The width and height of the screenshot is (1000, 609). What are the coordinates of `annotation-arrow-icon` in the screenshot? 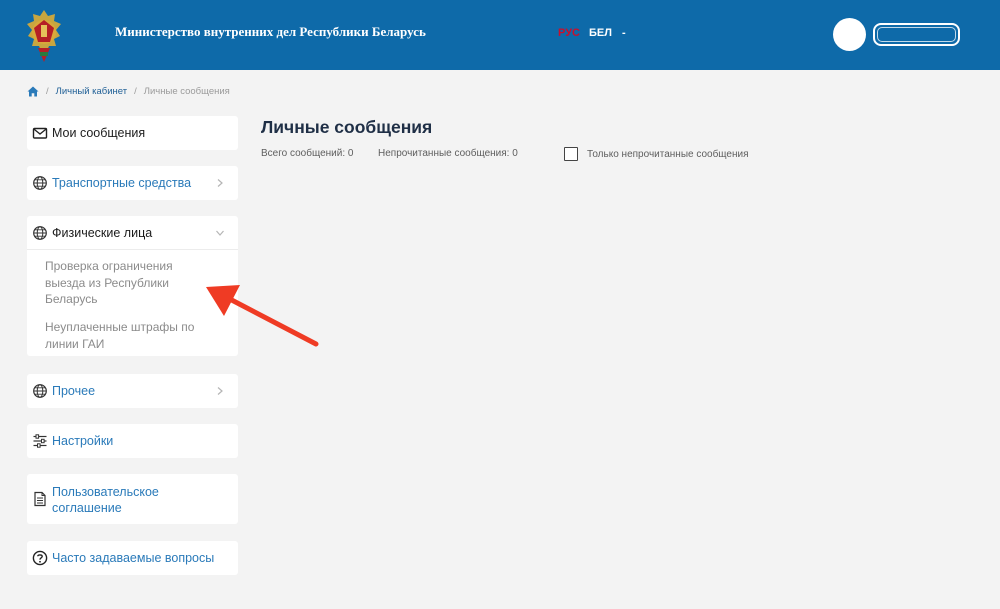 It's located at (262, 316).